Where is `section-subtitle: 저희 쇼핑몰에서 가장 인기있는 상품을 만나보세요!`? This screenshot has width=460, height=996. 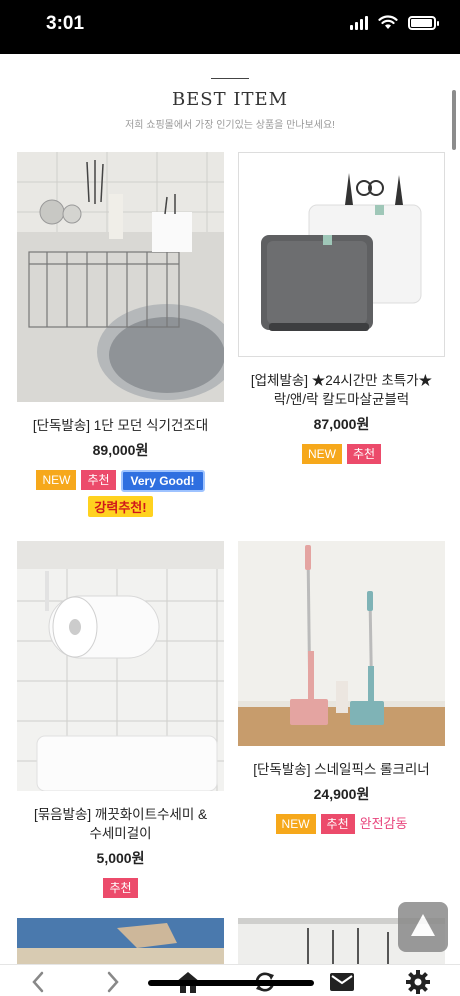
section-subtitle: 저희 쇼핑몰에서 가장 인기있는 상품을 만나보세요! is located at coordinates (230, 125).